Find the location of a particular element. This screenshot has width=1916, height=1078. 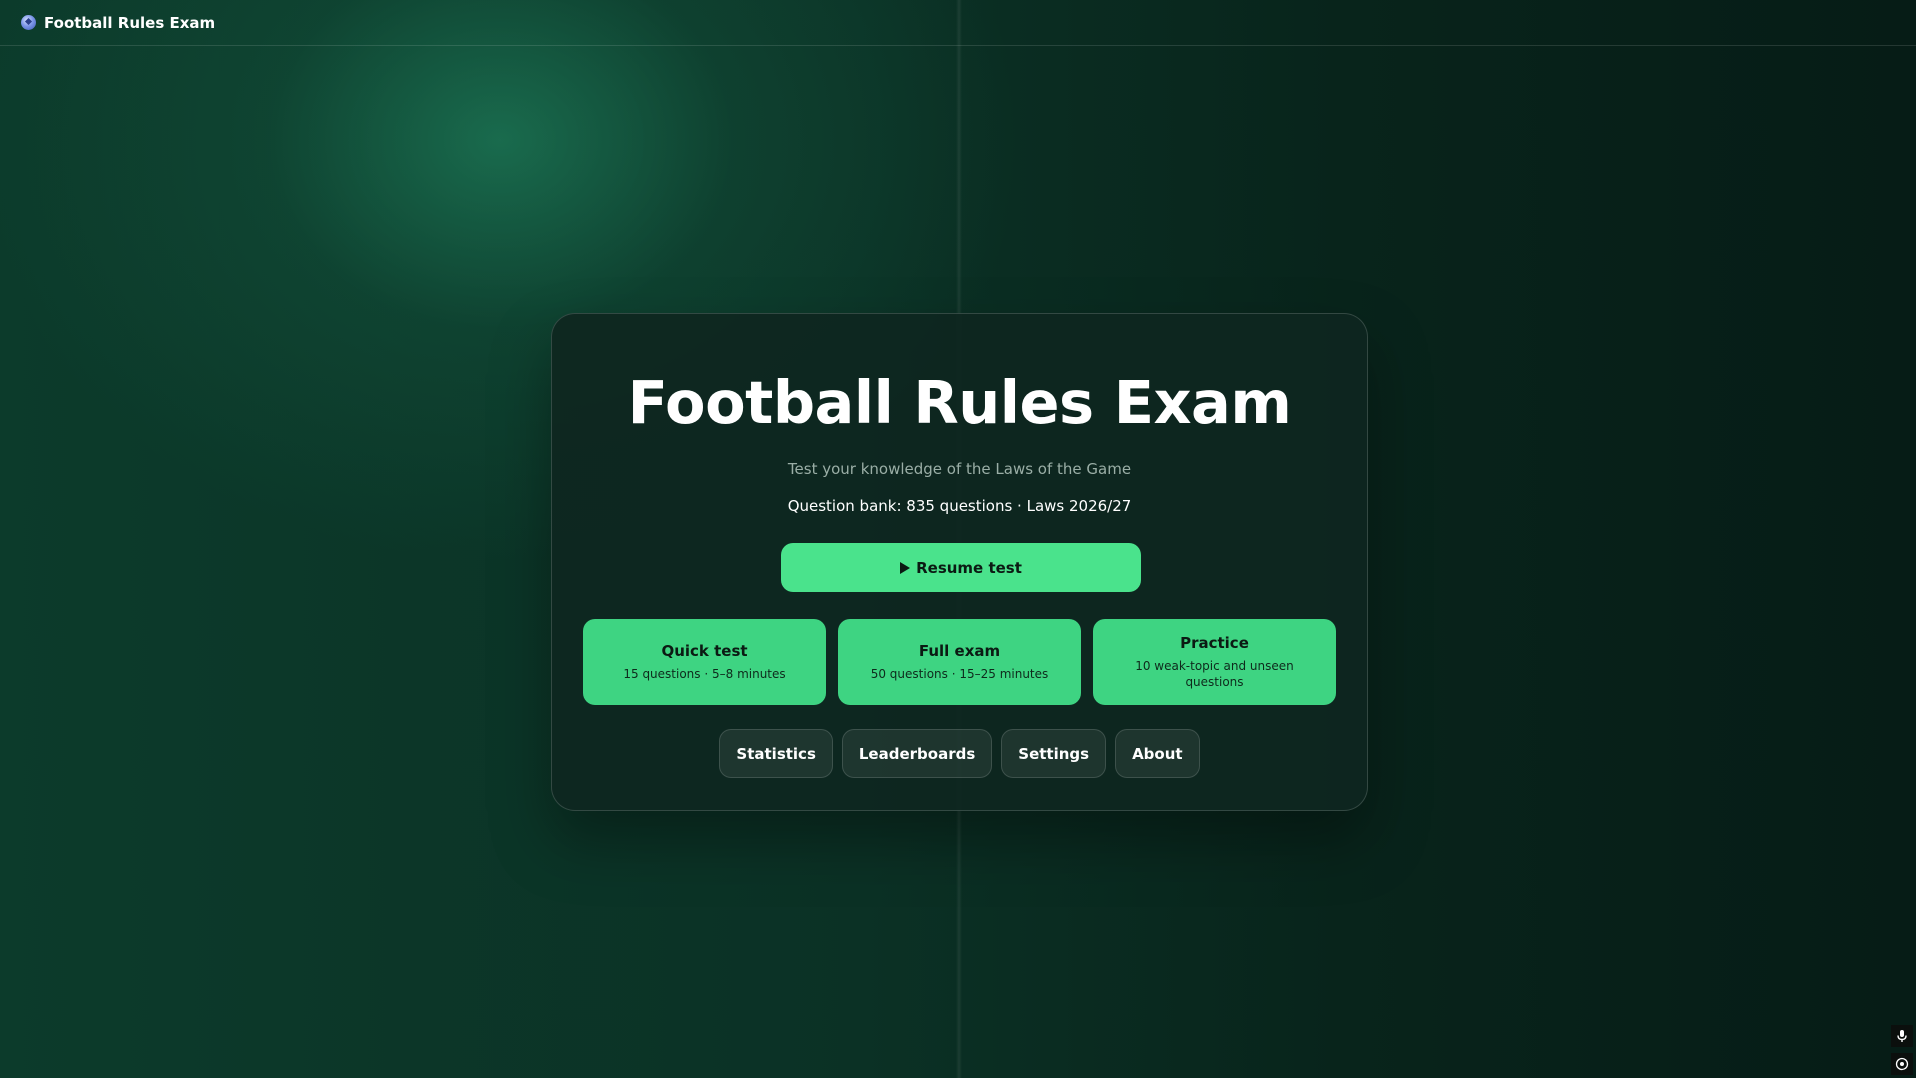

page-title: Football Rules Exam is located at coordinates (959, 402).